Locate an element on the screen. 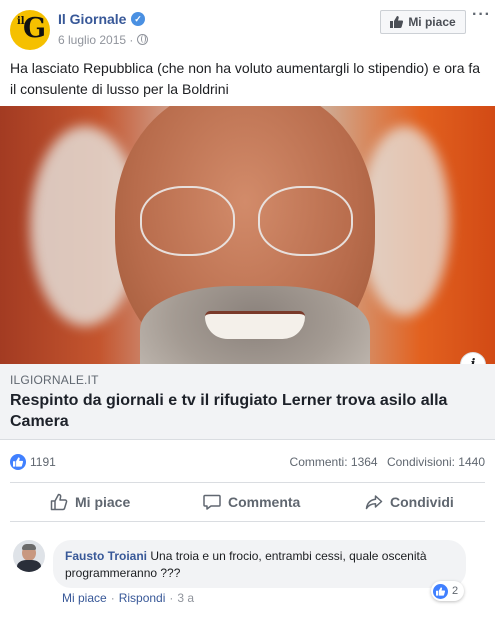 The image size is (495, 637). more-options-icon: ··· is located at coordinates (481, 16).